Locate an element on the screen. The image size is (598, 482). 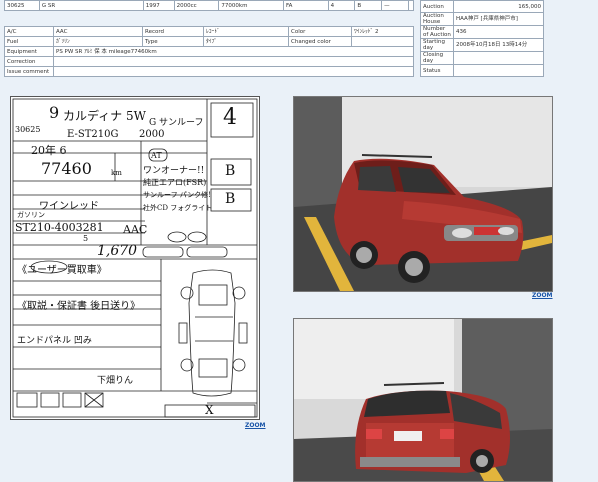
auction-row-number: Number of Auction 436 is located at coordinates (482, 32).